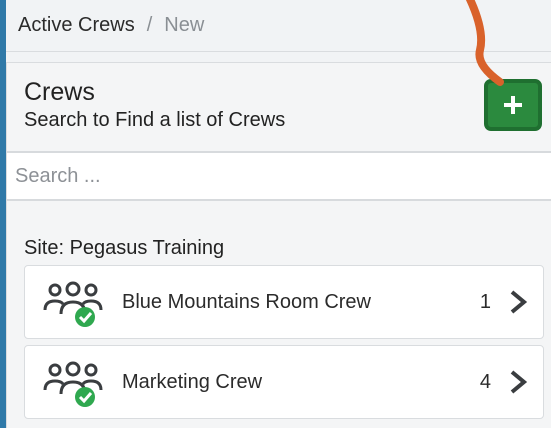 The width and height of the screenshot is (551, 428). Describe the element at coordinates (278, 26) in the screenshot. I see `breadcrumb: Active Crews / New` at that location.